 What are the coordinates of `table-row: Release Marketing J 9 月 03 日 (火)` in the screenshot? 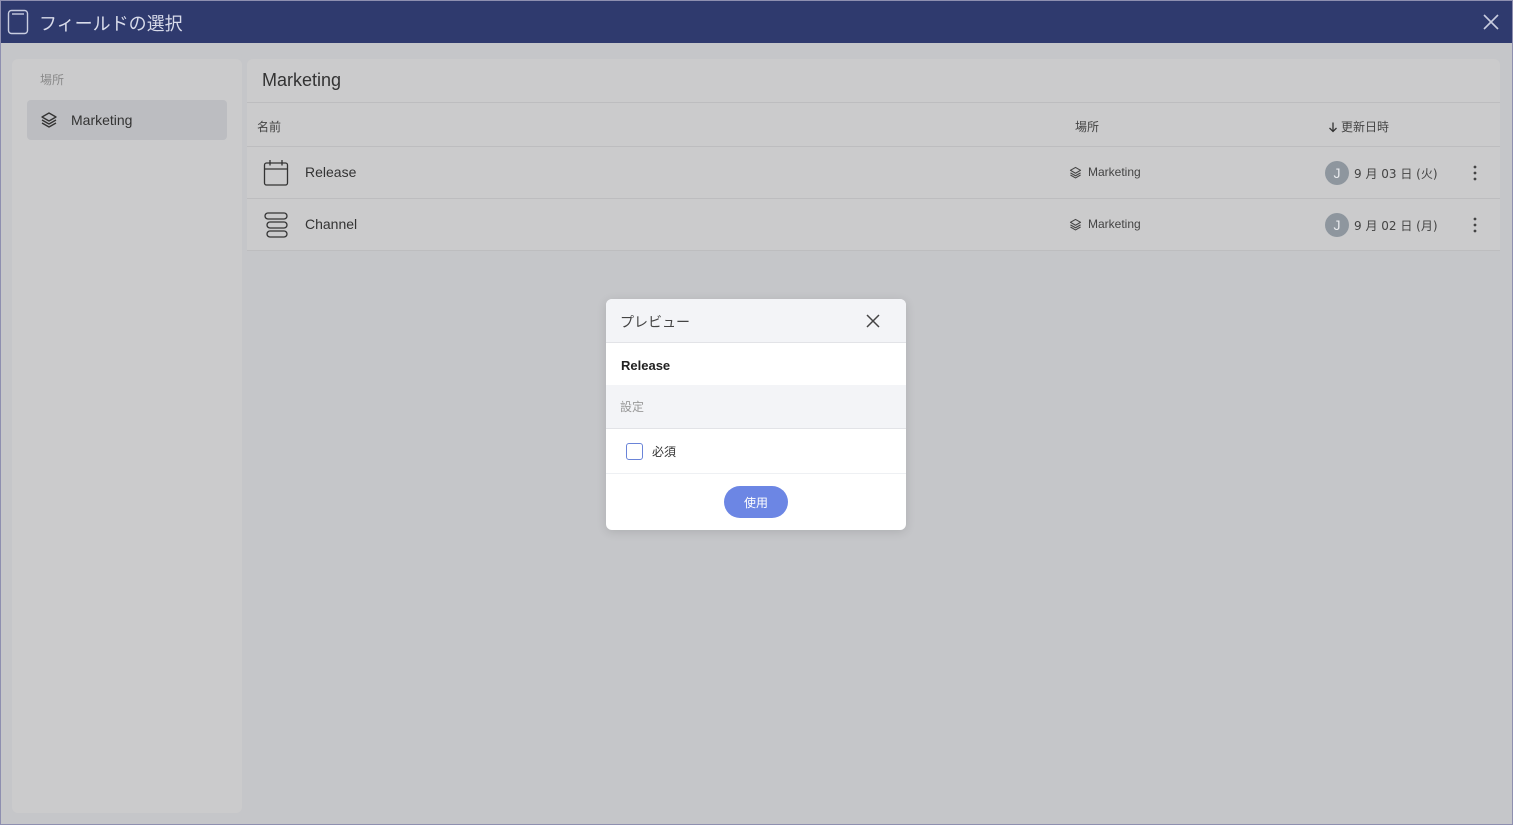 It's located at (873, 173).